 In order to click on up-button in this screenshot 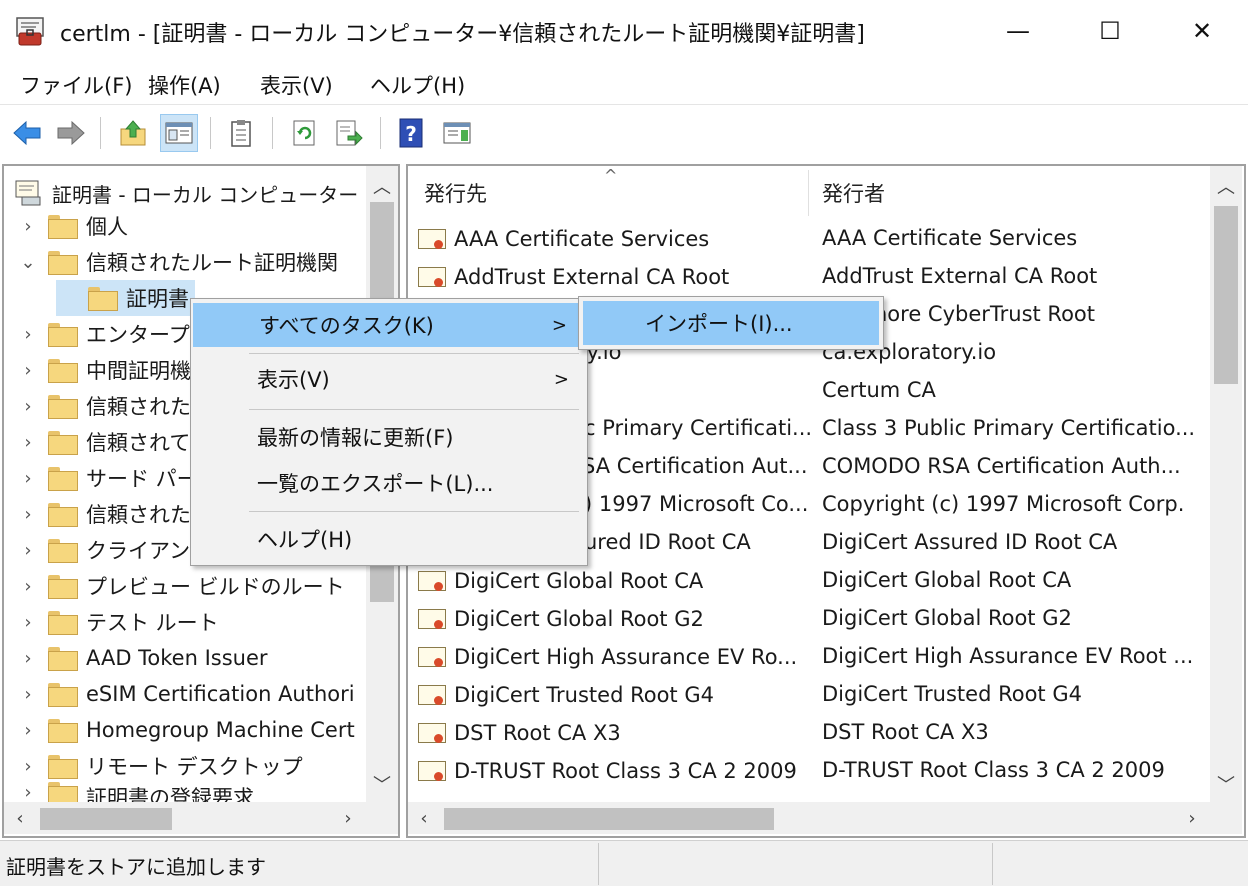, I will do `click(133, 133)`.